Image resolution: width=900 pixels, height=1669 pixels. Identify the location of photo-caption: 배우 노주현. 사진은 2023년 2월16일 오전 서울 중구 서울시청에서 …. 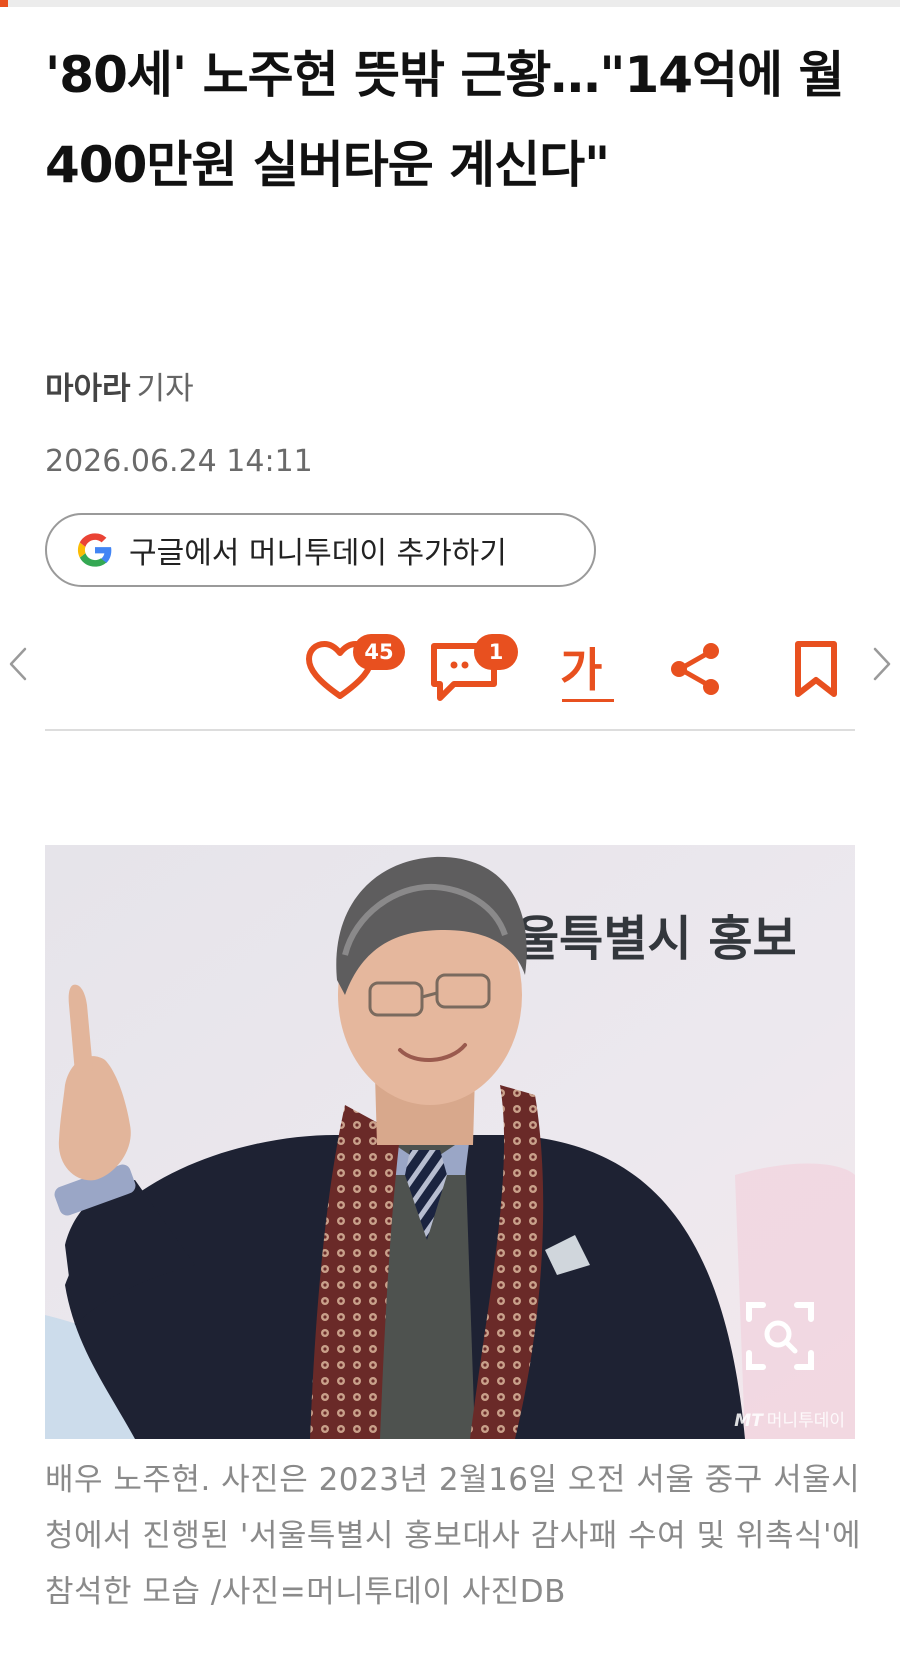
(453, 1536).